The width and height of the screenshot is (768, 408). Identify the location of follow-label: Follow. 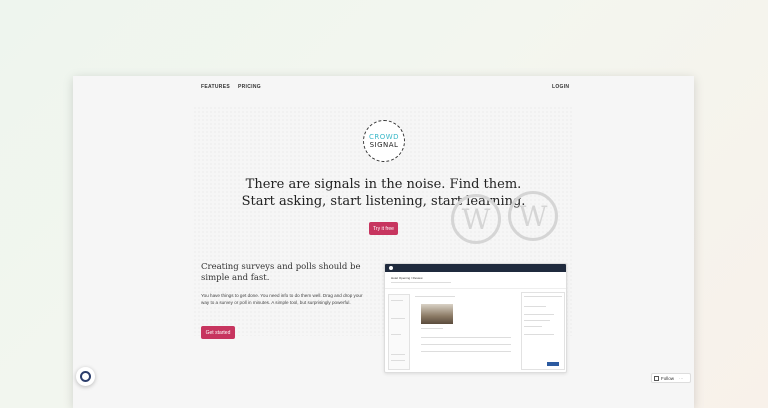
(668, 378).